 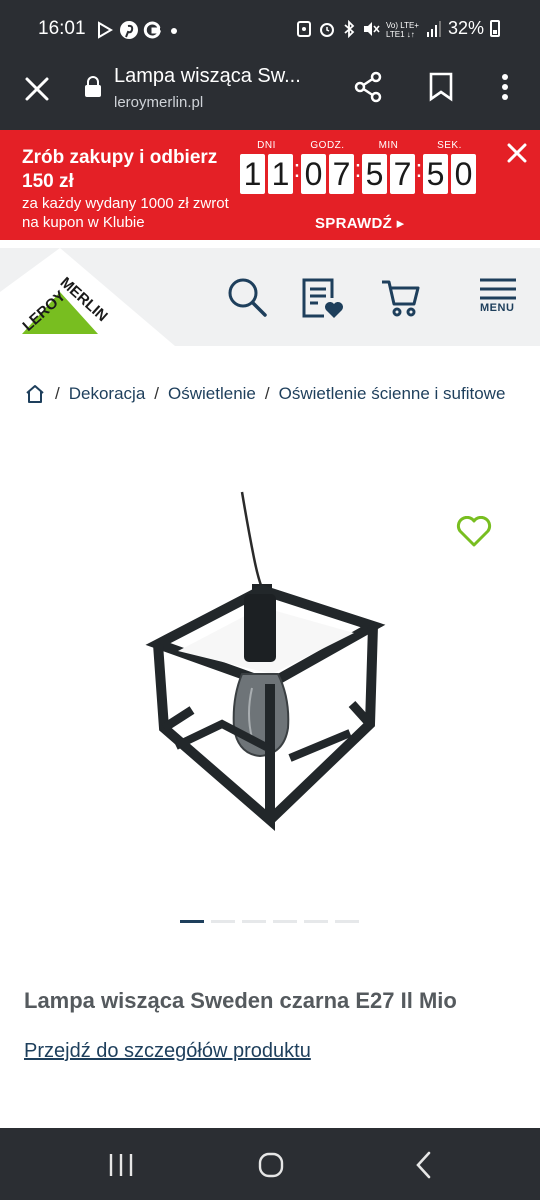 What do you see at coordinates (35, 394) in the screenshot?
I see `home-icon` at bounding box center [35, 394].